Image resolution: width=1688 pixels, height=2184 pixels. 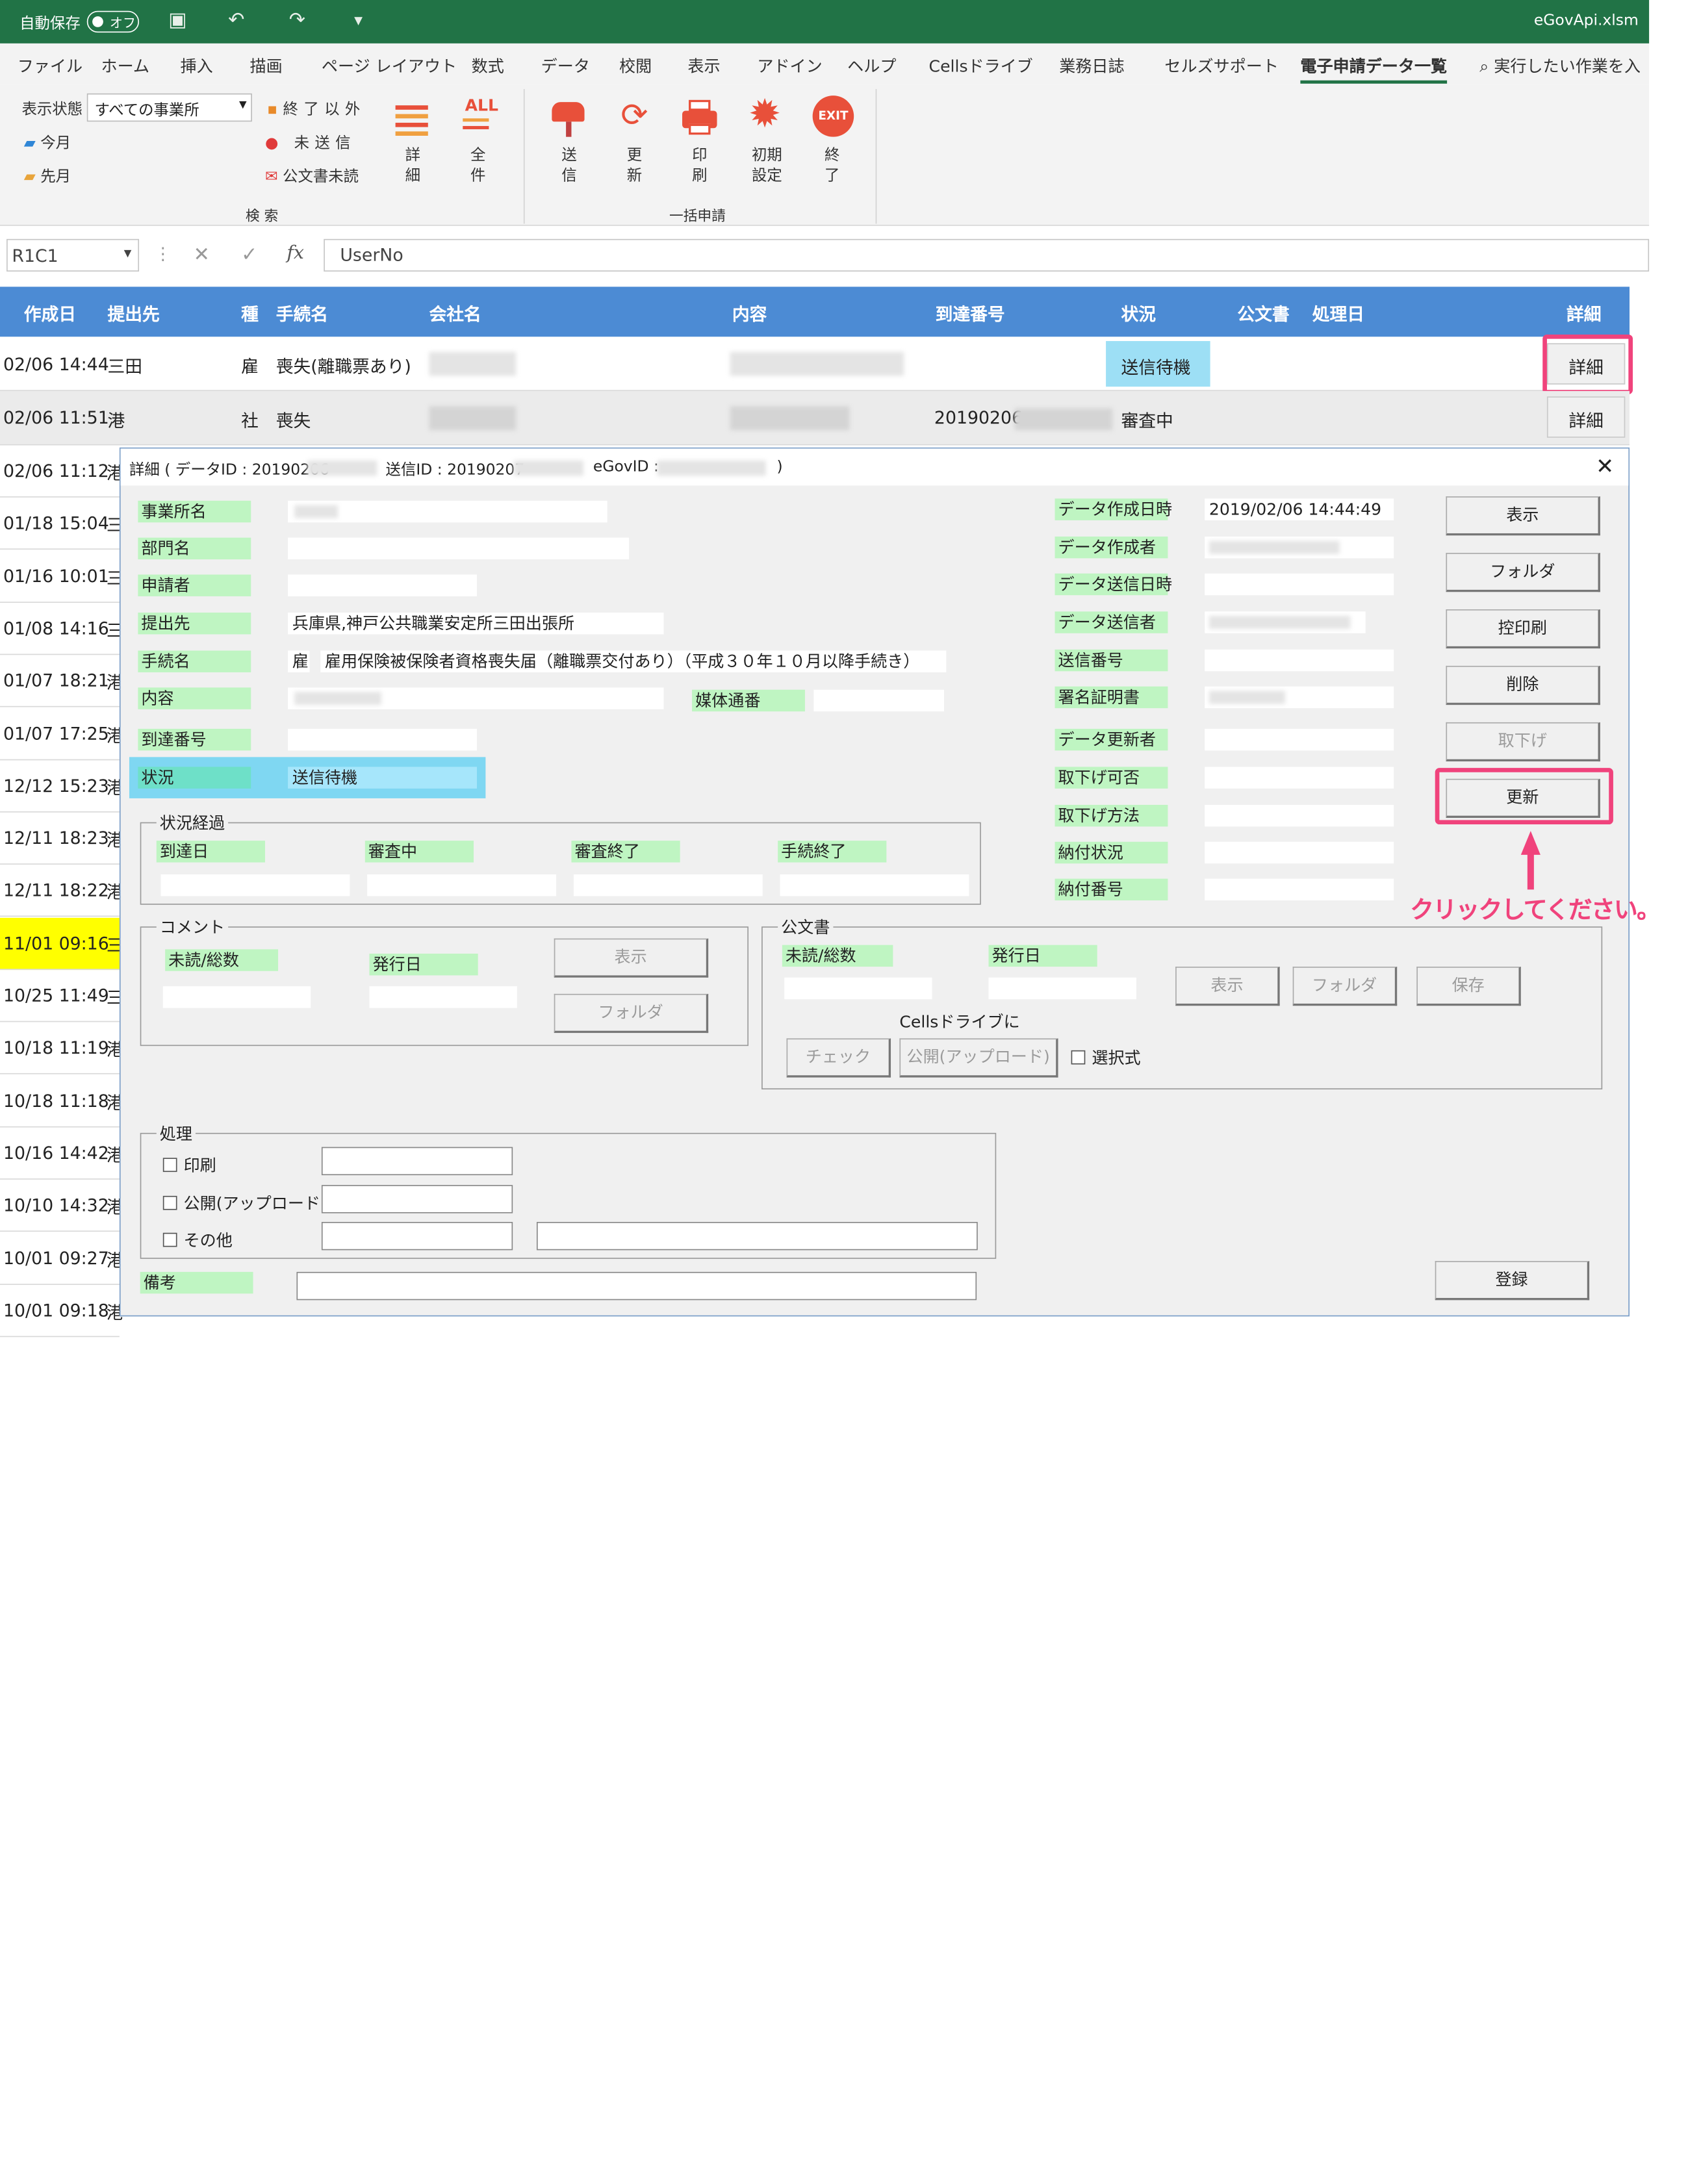 What do you see at coordinates (125, 66) in the screenshot?
I see `tab-home: ホーム` at bounding box center [125, 66].